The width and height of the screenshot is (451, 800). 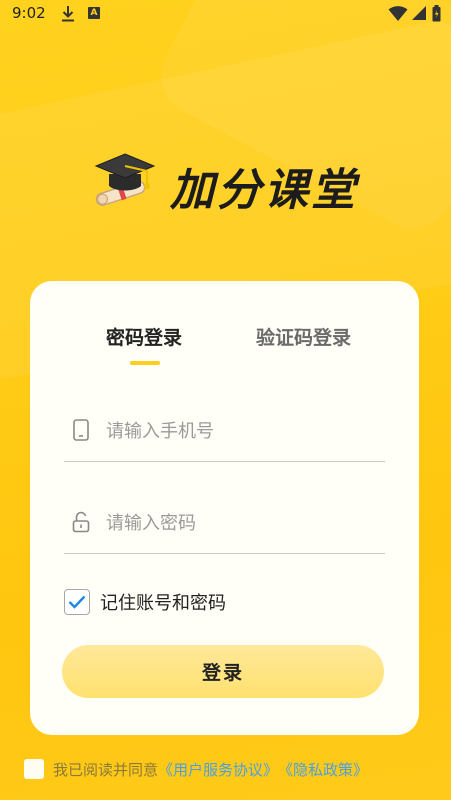 I want to click on phone-input, so click(x=241, y=431).